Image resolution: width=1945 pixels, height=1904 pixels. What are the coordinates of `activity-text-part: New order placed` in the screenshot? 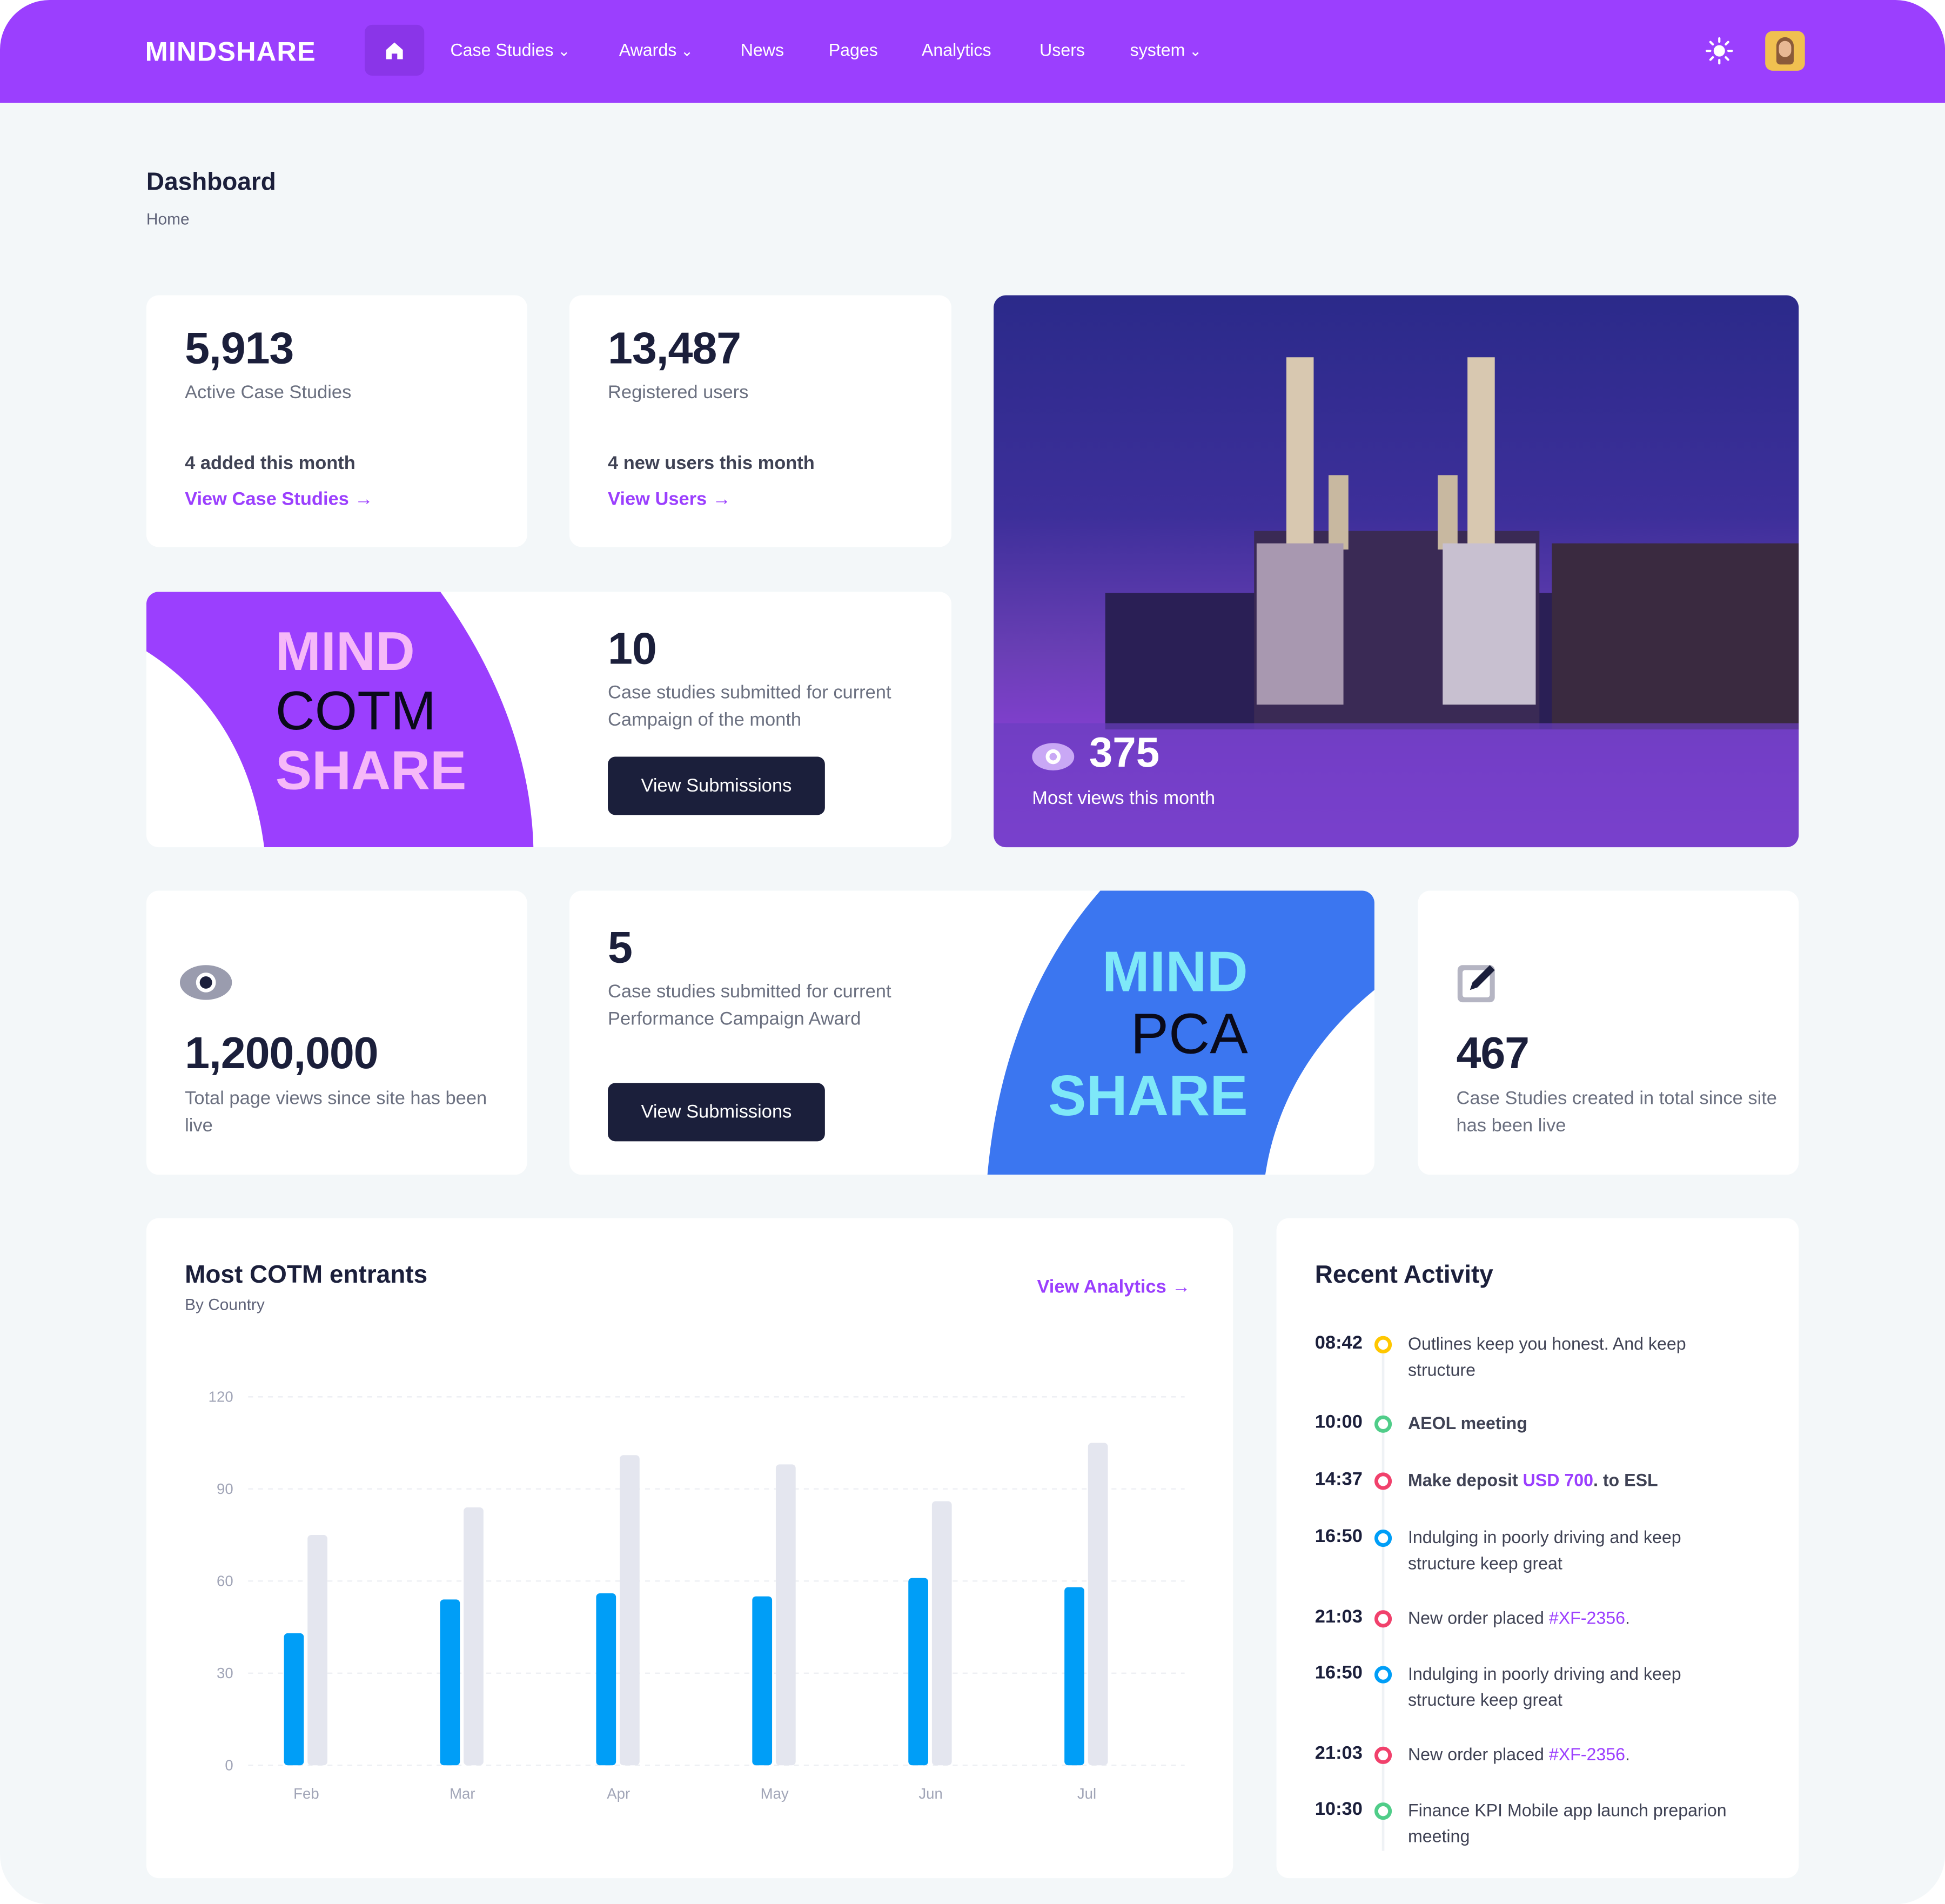 It's located at (1478, 1754).